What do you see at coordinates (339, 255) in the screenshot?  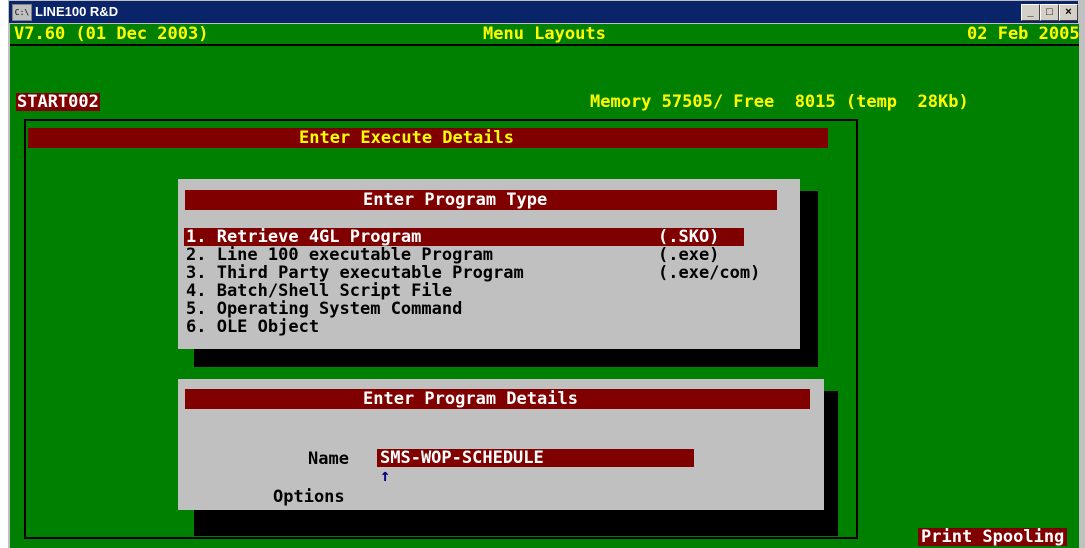 I see `option-2: 2. Line 100 executable Program` at bounding box center [339, 255].